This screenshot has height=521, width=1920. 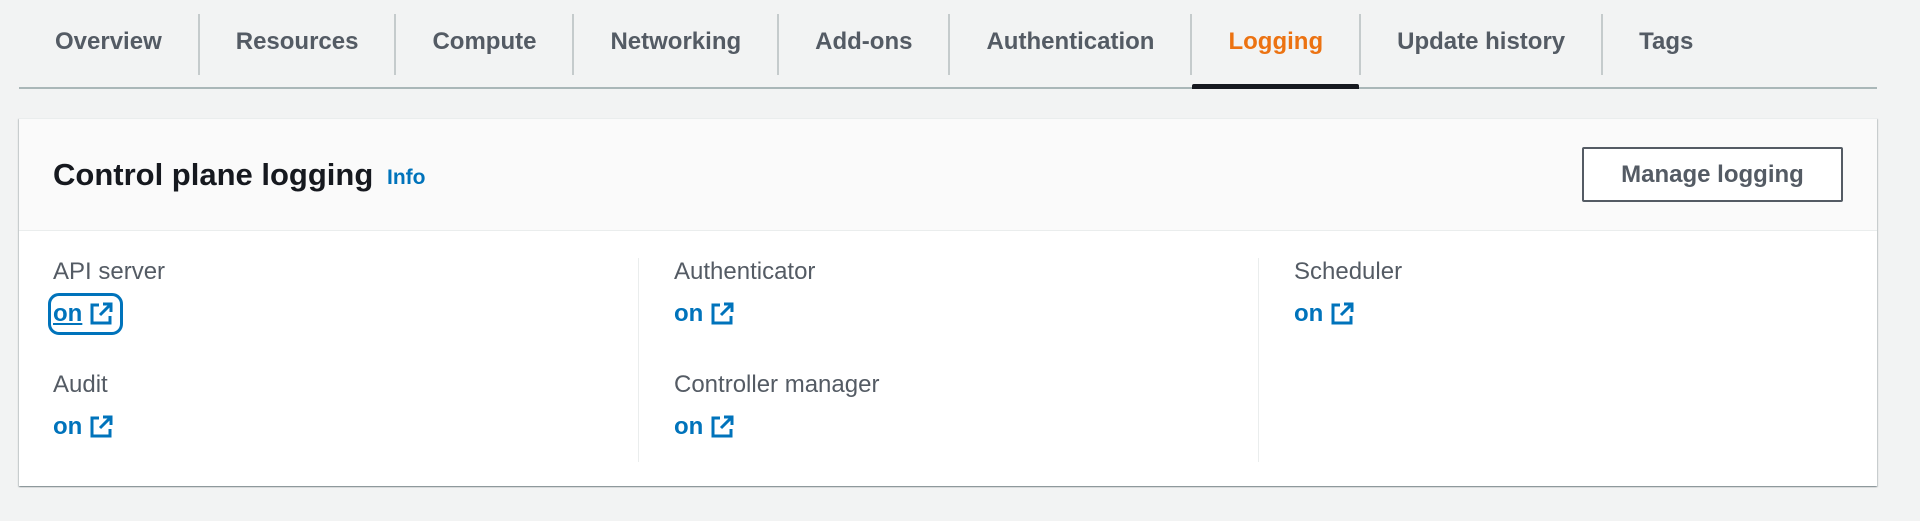 I want to click on tab-add-ons: Add-ons, so click(x=863, y=43).